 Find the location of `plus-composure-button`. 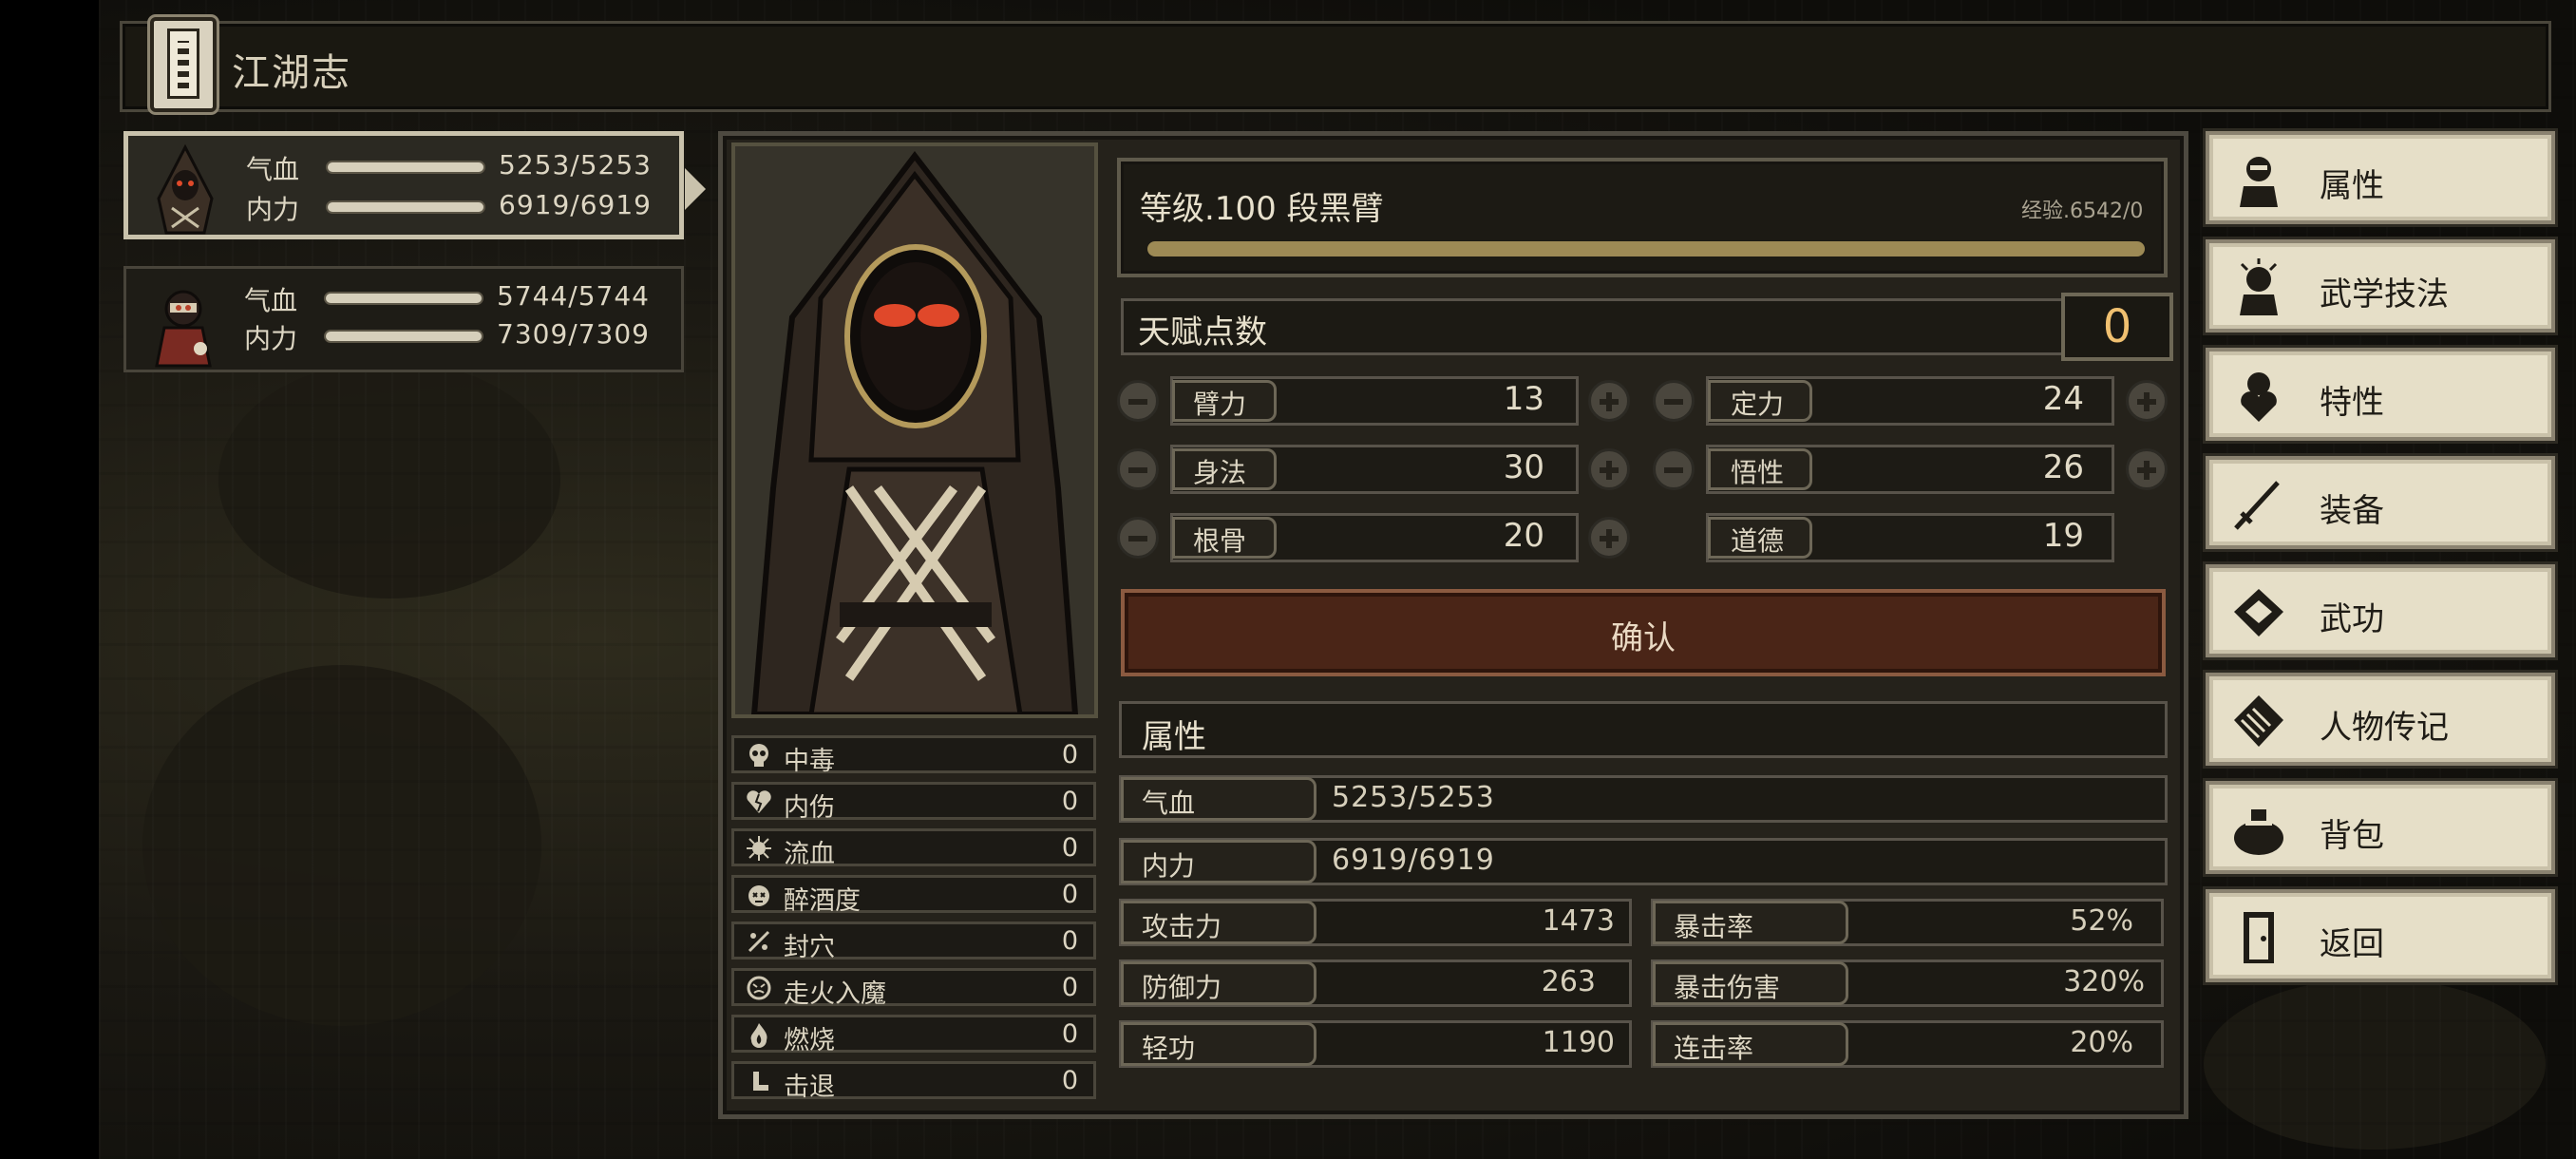

plus-composure-button is located at coordinates (2147, 401).